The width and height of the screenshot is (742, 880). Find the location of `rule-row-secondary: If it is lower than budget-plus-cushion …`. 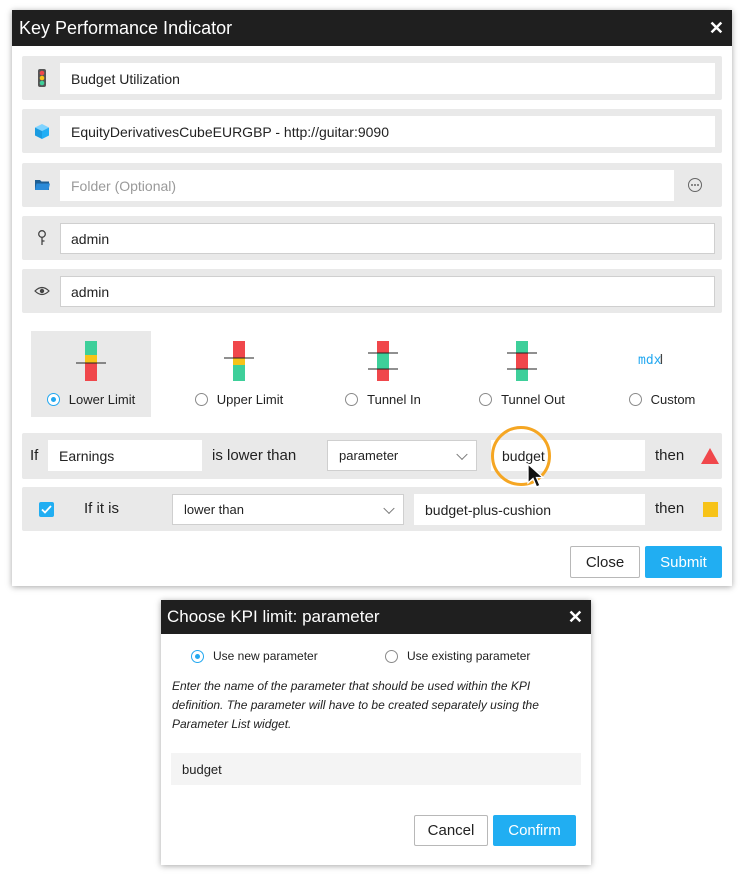

rule-row-secondary: If it is lower than budget-plus-cushion … is located at coordinates (372, 509).